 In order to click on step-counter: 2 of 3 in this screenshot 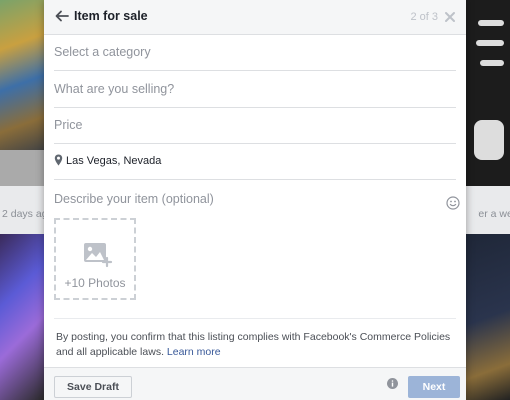, I will do `click(424, 17)`.